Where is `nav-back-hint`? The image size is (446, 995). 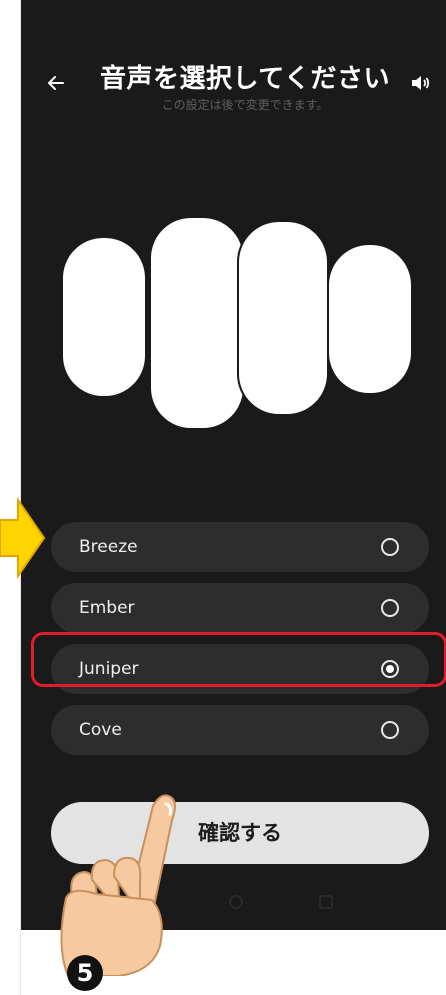
nav-back-hint is located at coordinates (236, 902).